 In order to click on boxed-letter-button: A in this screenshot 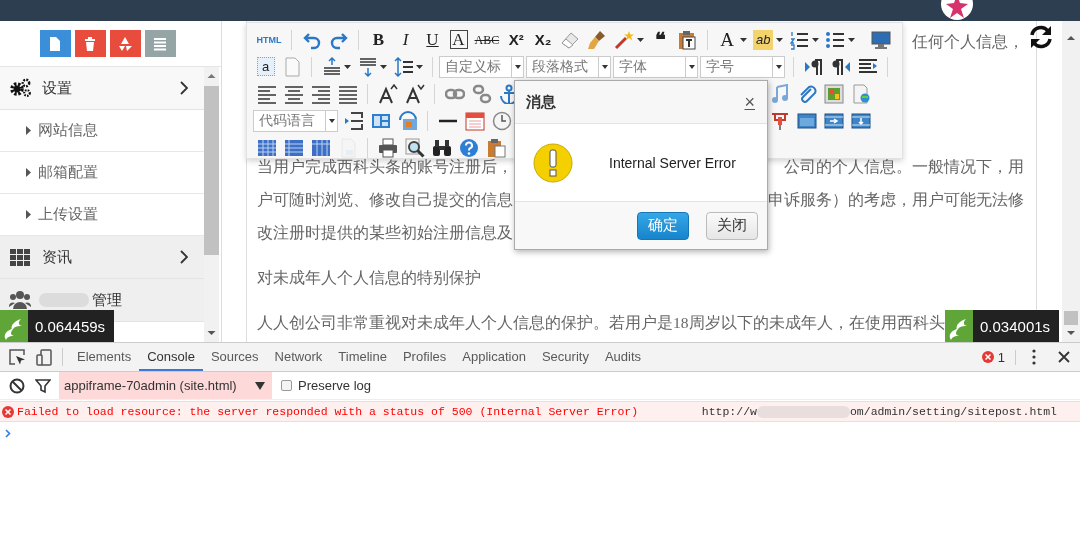, I will do `click(458, 39)`.